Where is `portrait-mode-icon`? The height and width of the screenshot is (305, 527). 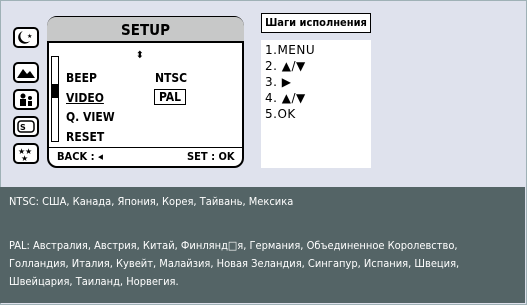
portrait-mode-icon is located at coordinates (26, 99).